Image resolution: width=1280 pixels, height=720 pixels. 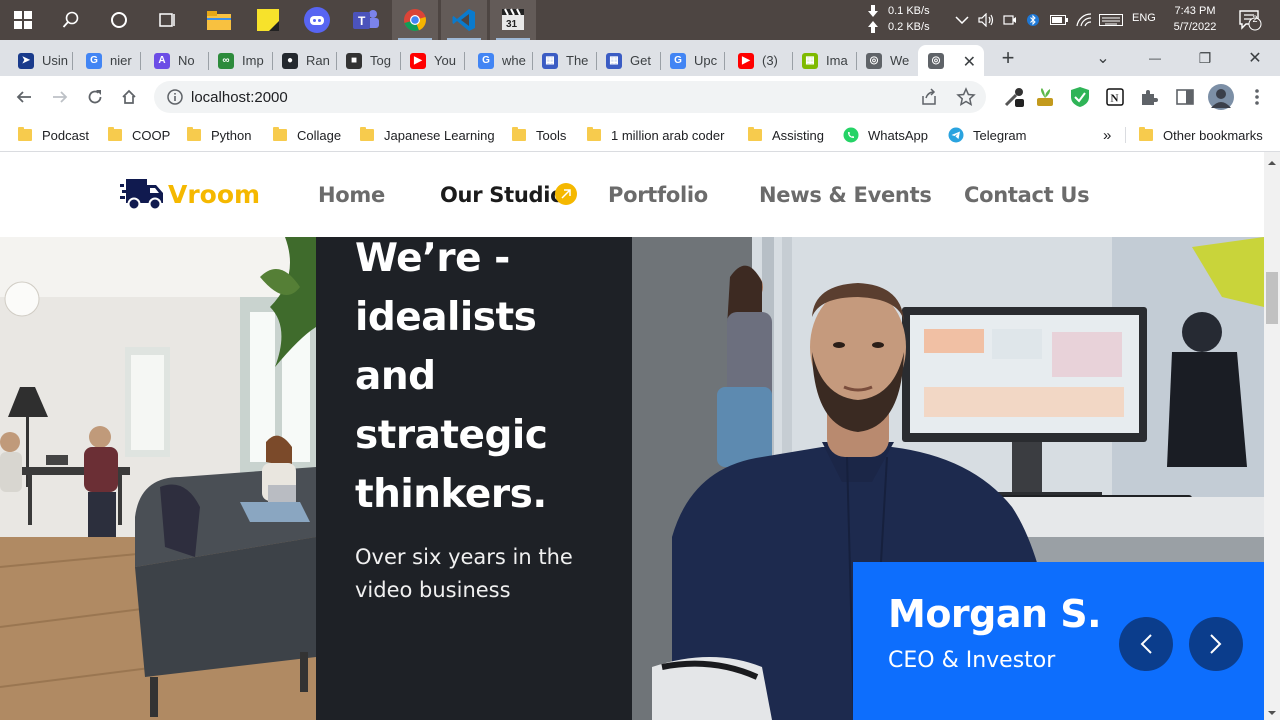 I want to click on discord-icon, so click(x=317, y=20).